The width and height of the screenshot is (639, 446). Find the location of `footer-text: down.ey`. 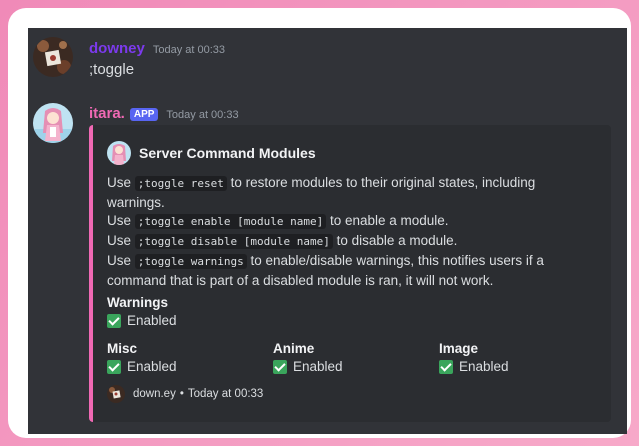

footer-text: down.ey is located at coordinates (154, 394).